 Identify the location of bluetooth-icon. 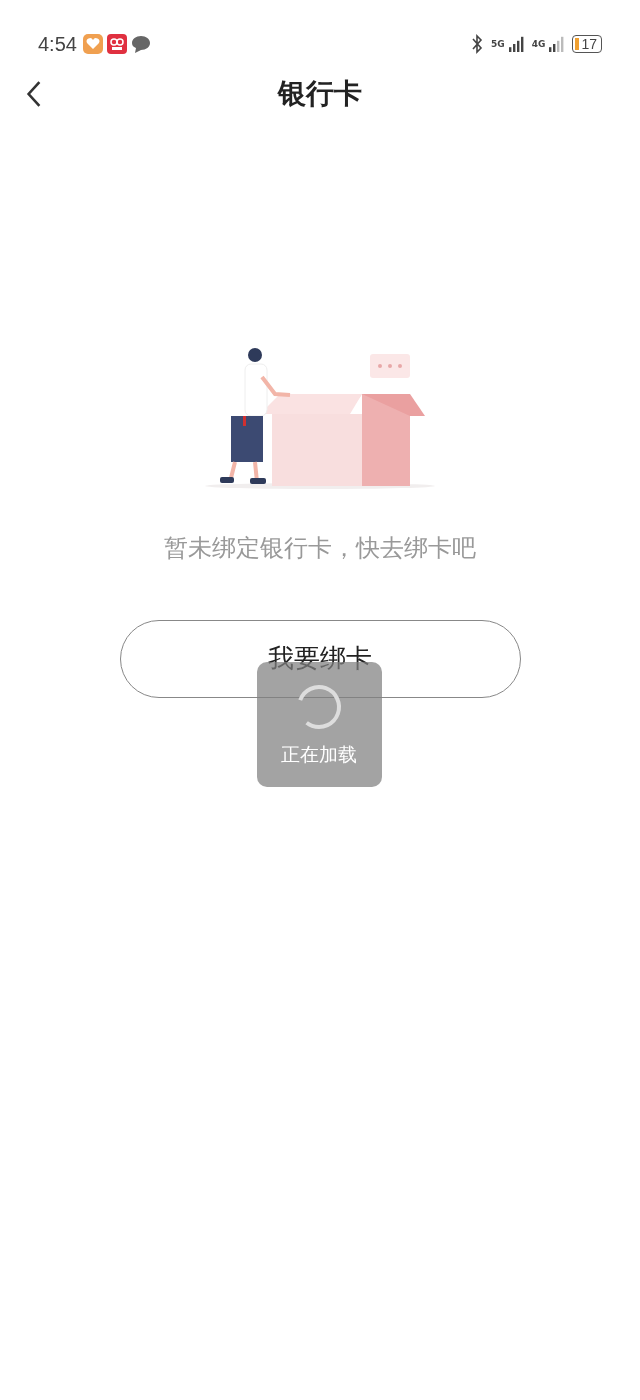
(477, 44).